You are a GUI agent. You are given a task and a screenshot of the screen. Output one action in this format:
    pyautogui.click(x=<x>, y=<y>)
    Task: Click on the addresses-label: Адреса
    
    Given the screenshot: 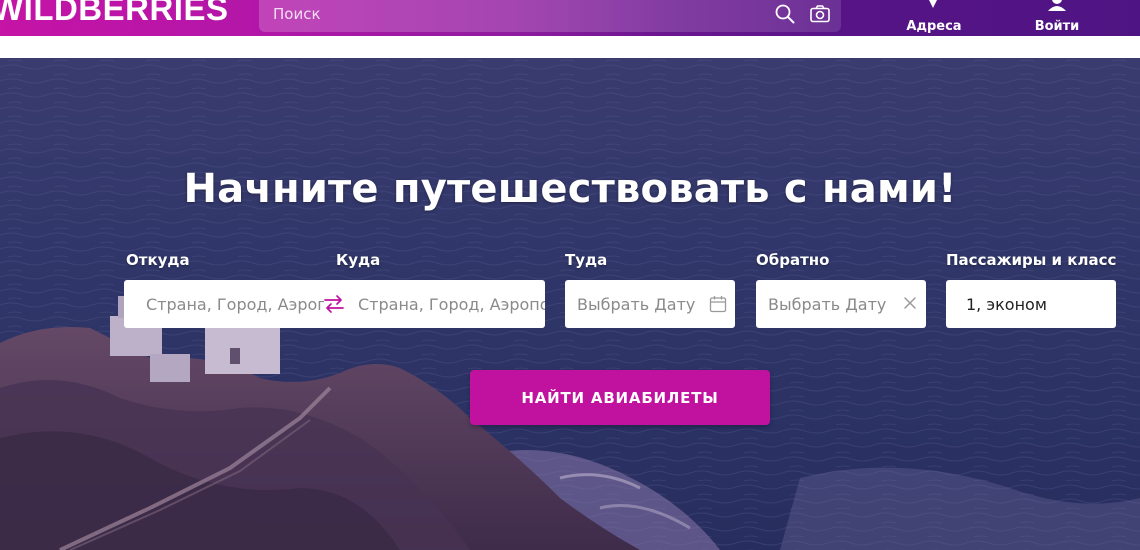 What is the action you would take?
    pyautogui.click(x=934, y=26)
    